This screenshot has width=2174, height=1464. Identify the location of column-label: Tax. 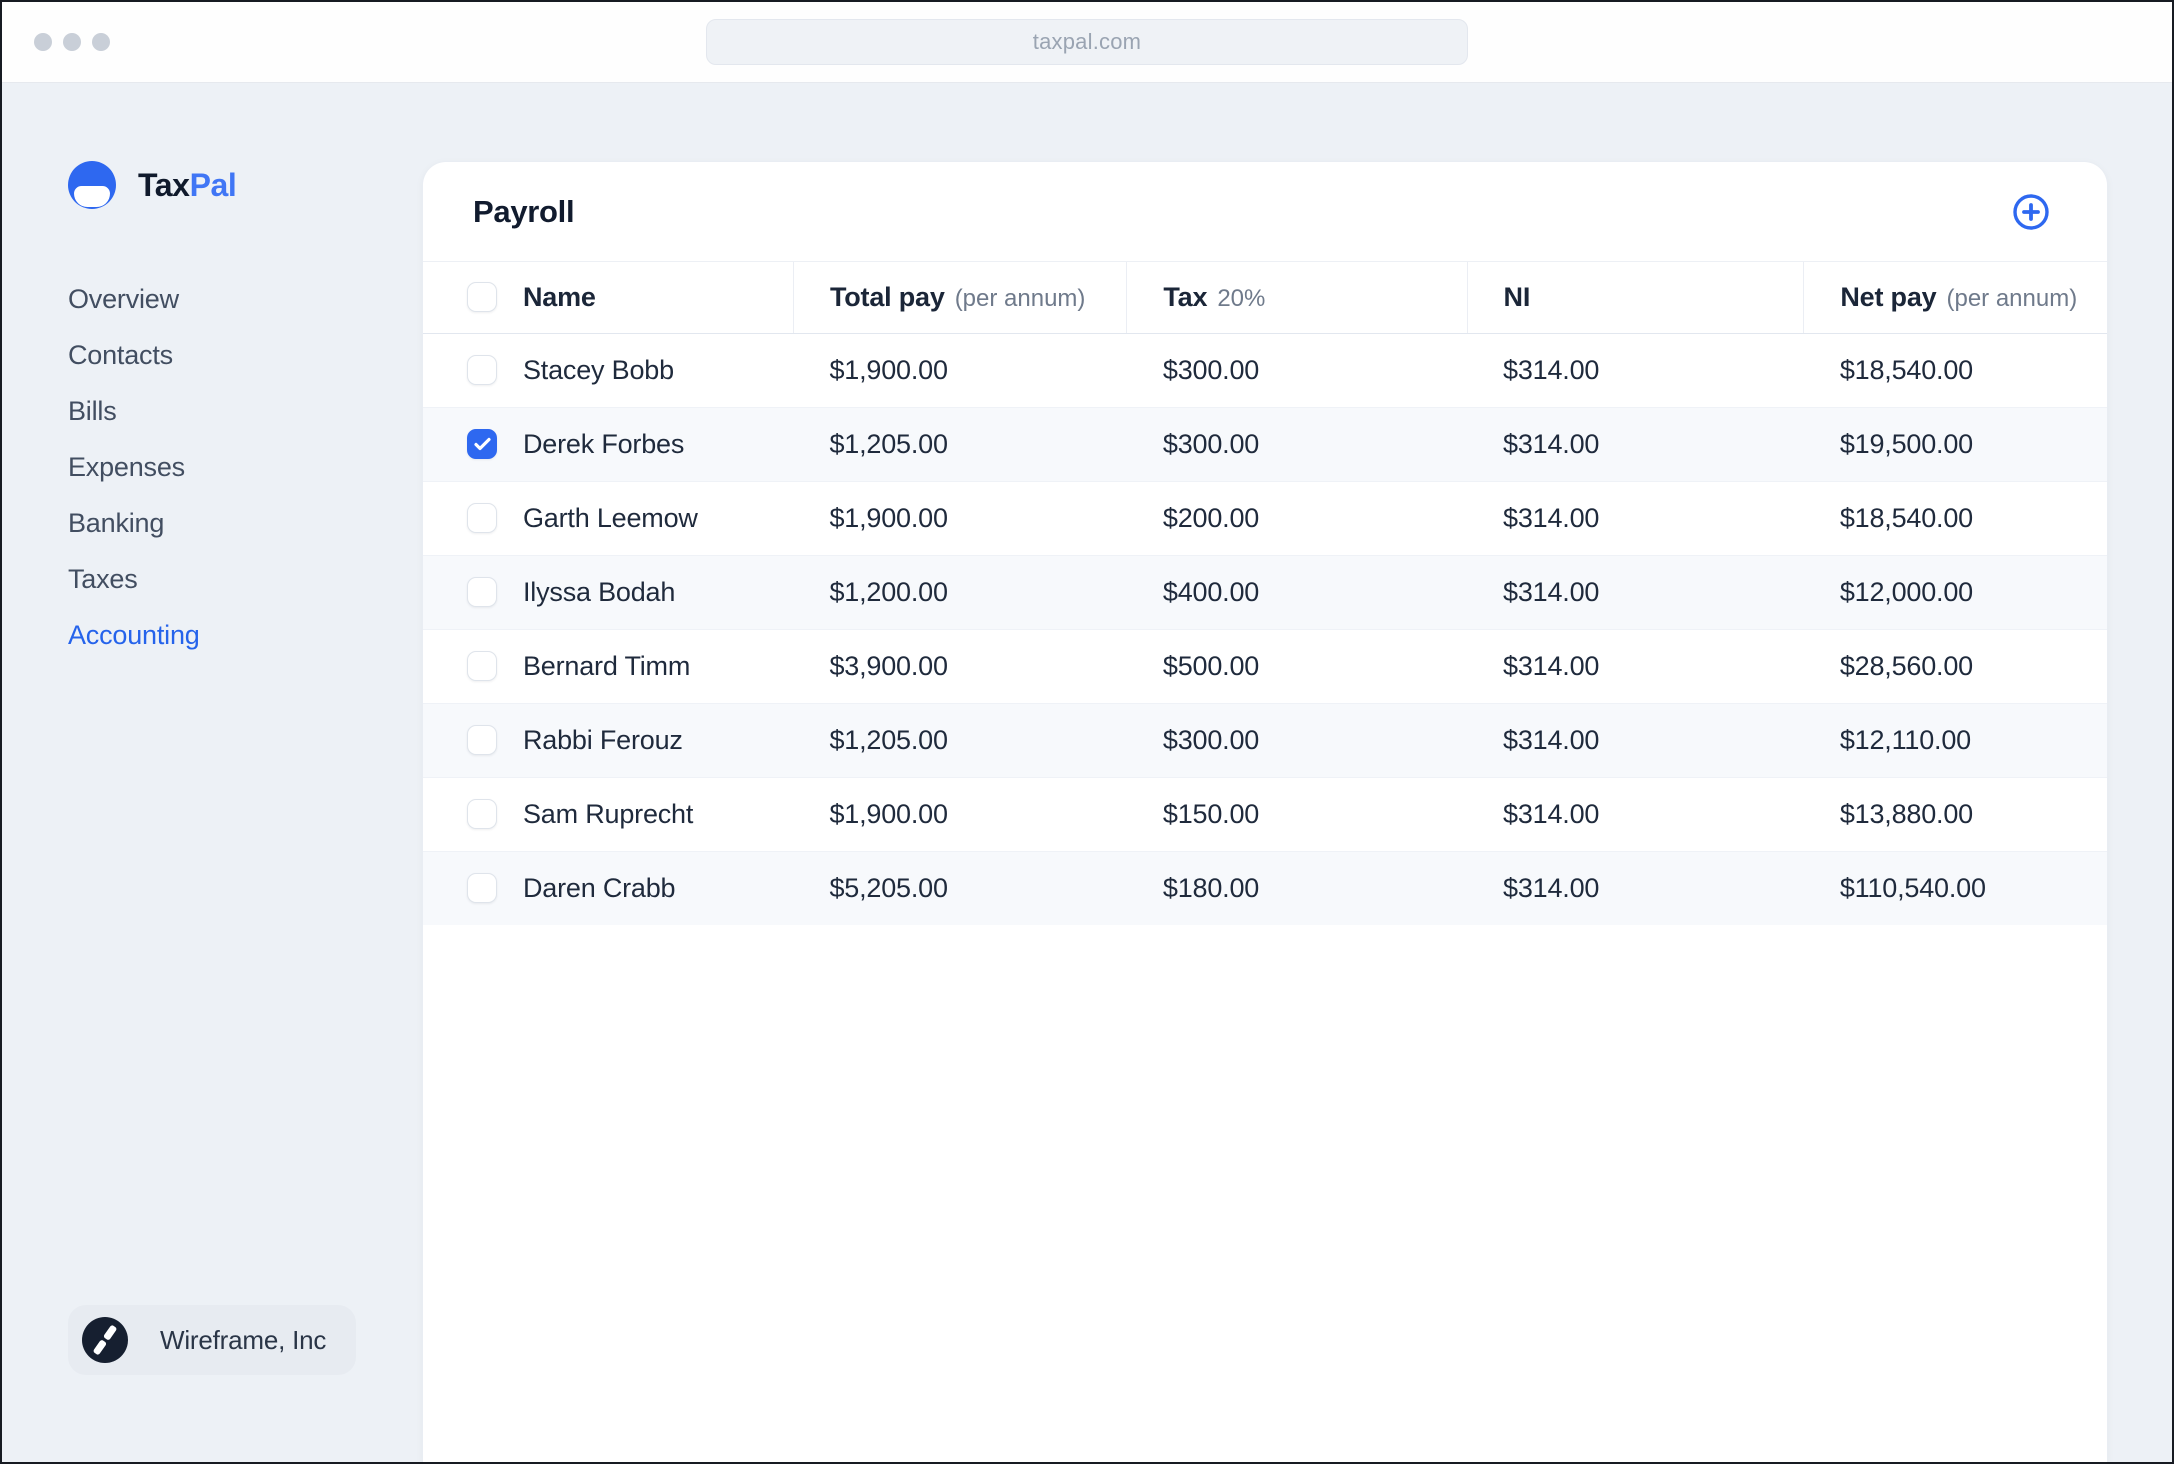
(1185, 296).